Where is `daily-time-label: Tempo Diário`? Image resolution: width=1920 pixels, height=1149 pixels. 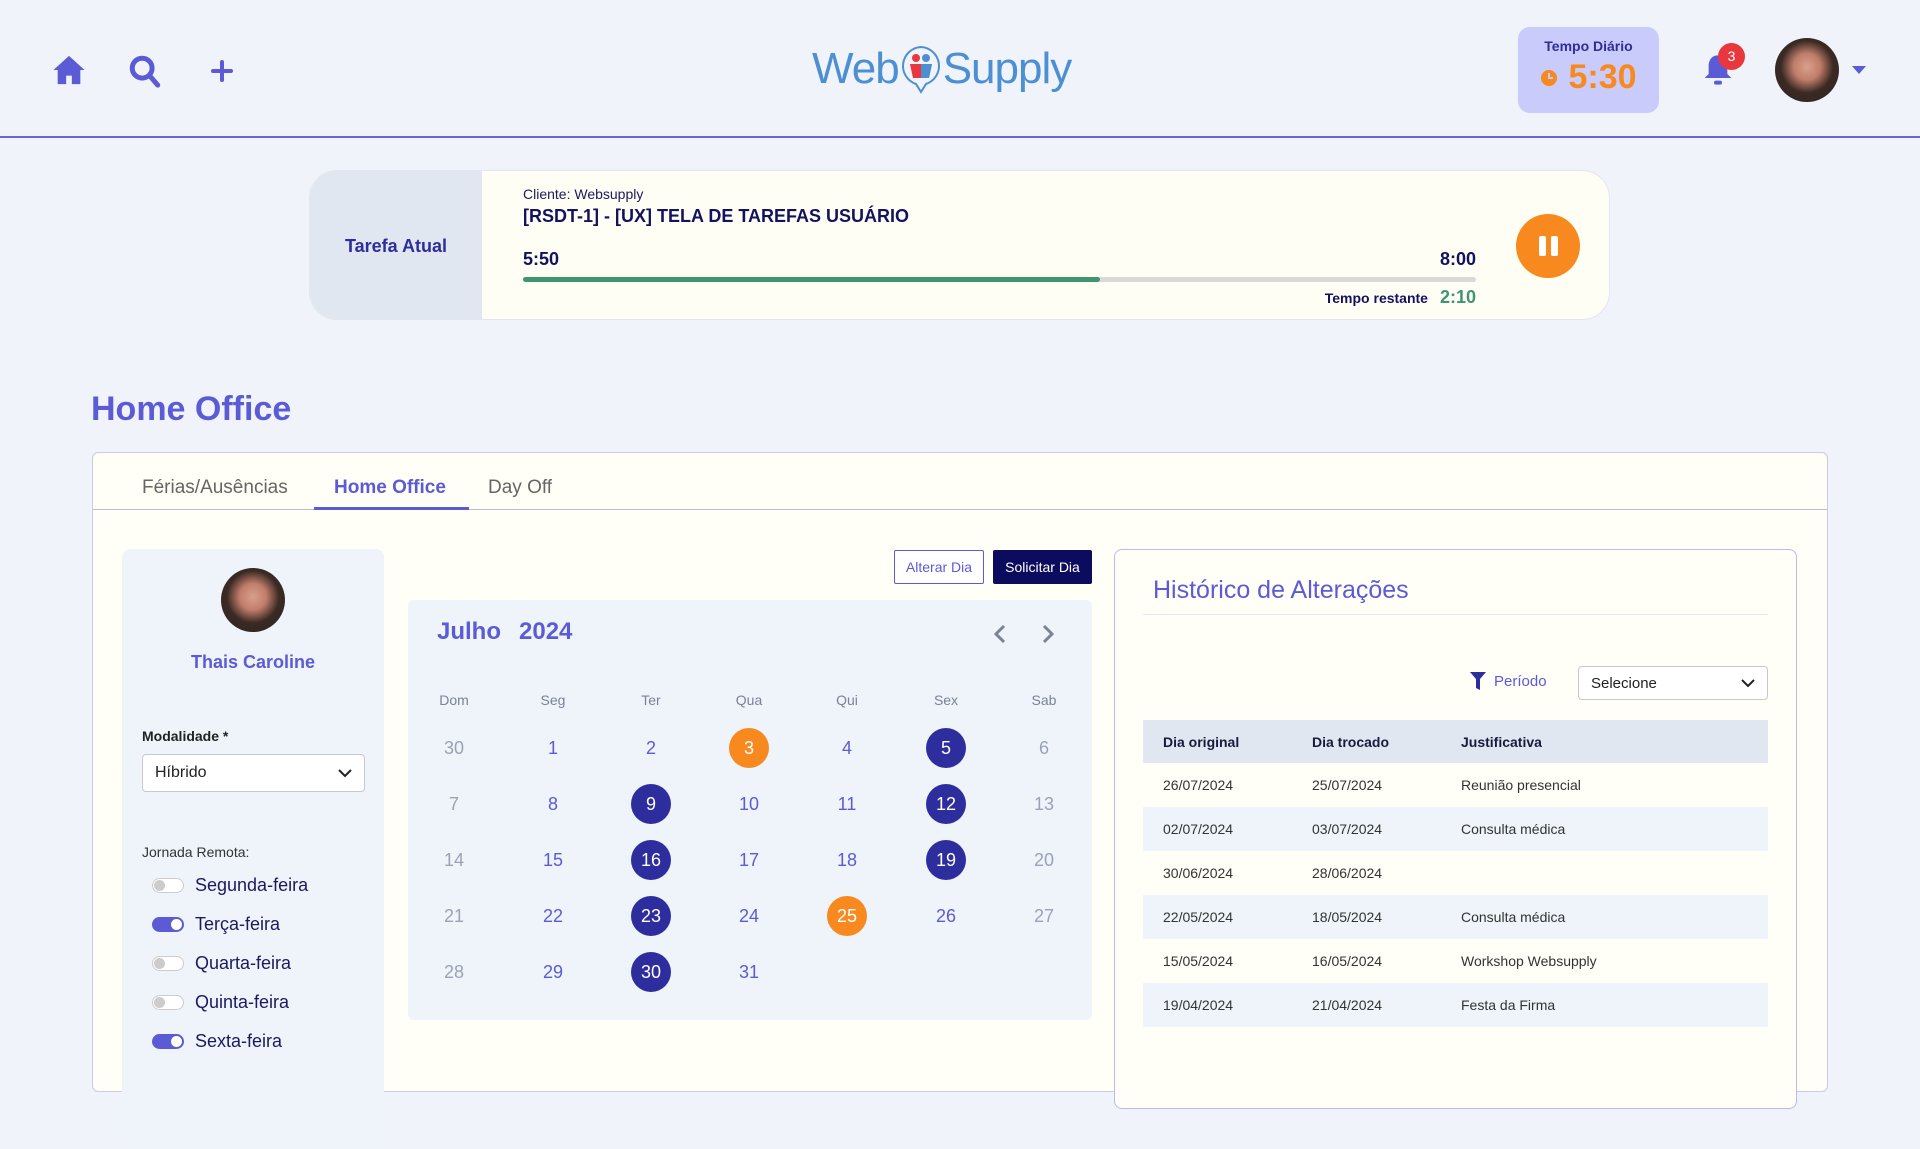
daily-time-label: Tempo Diário is located at coordinates (1588, 46).